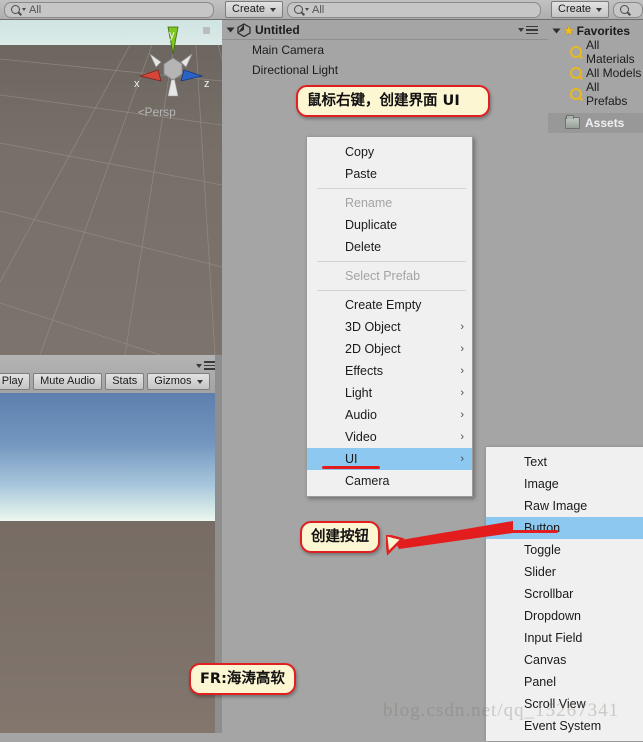 This screenshot has height=742, width=643. What do you see at coordinates (277, 30) in the screenshot?
I see `hierarchy-scene-name: Untitled` at bounding box center [277, 30].